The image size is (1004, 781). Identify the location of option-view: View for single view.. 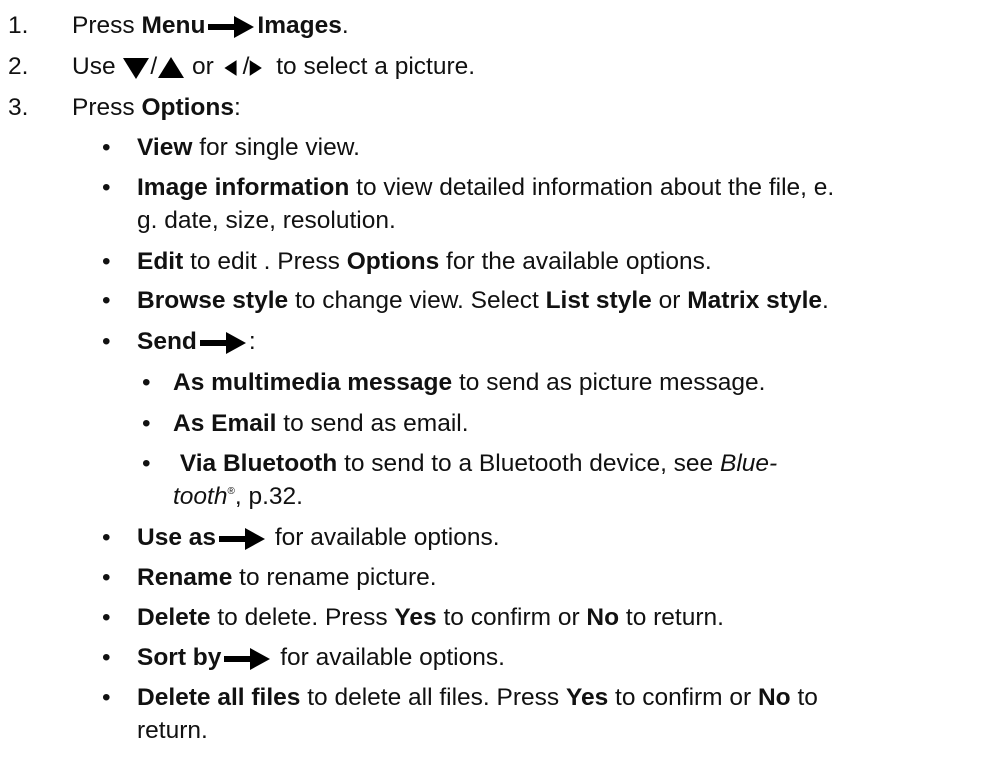
(248, 147).